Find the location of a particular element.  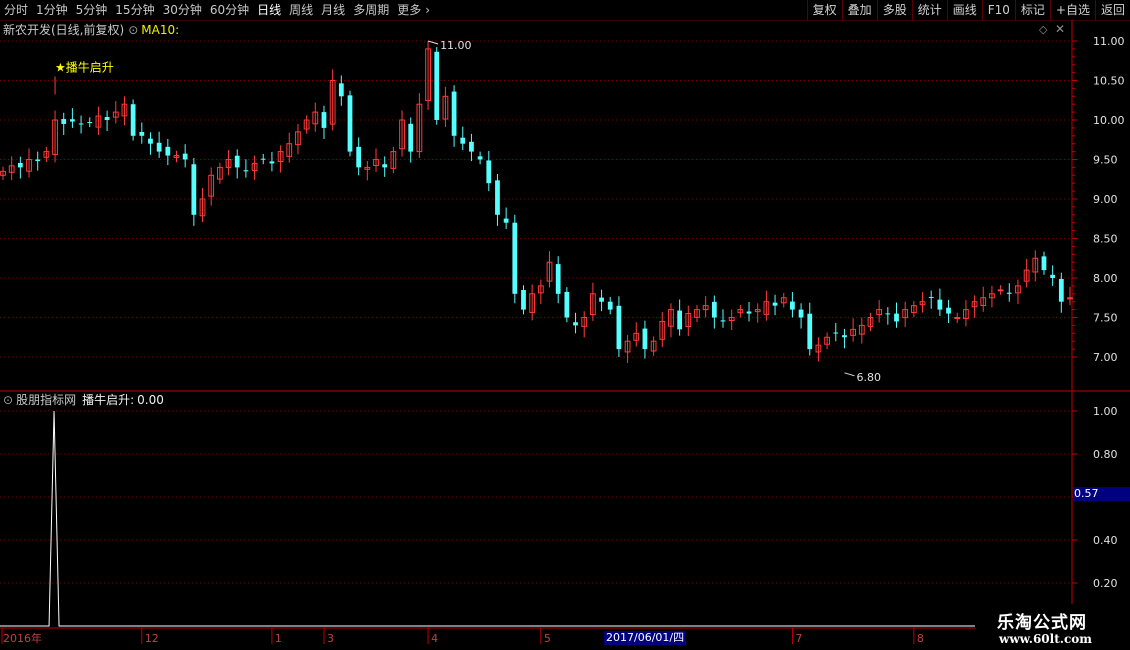

x-tick-label: 12 is located at coordinates (152, 638).